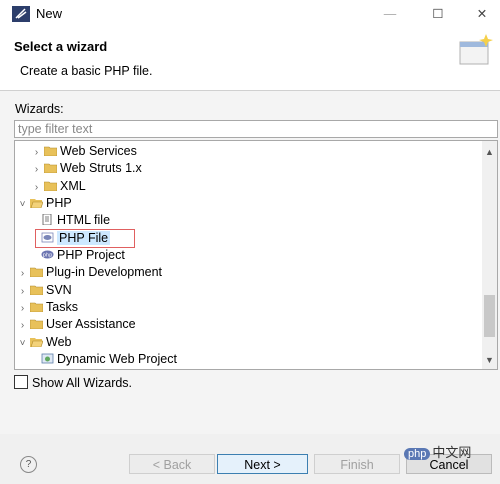 This screenshot has height=484, width=500. I want to click on tree-item-label: Dynamic Web Project, so click(117, 359).